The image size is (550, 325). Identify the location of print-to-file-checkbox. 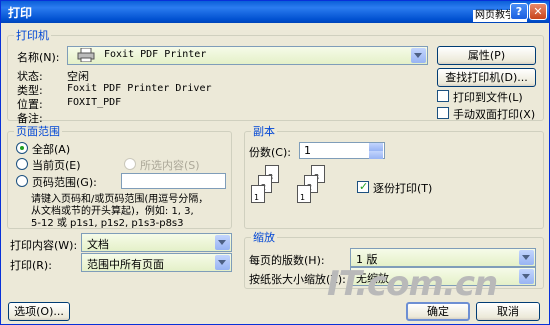
(443, 96).